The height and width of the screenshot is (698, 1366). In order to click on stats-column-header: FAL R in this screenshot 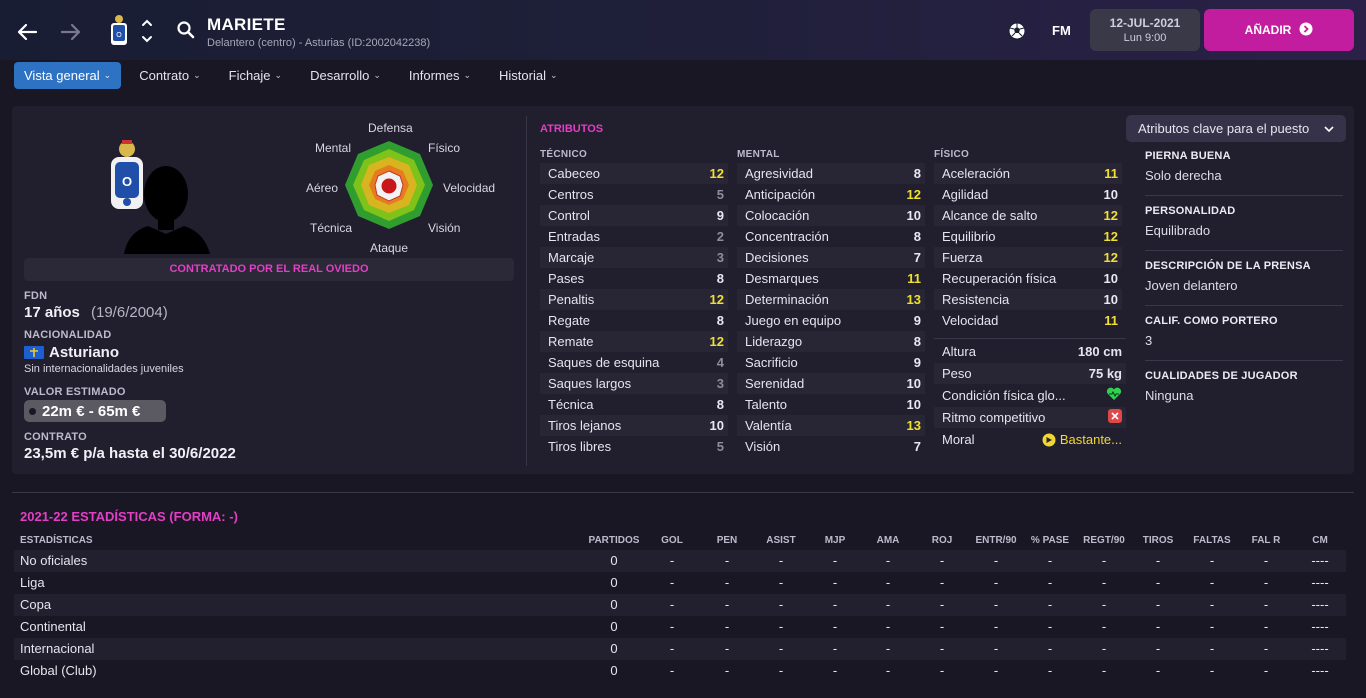, I will do `click(1266, 540)`.